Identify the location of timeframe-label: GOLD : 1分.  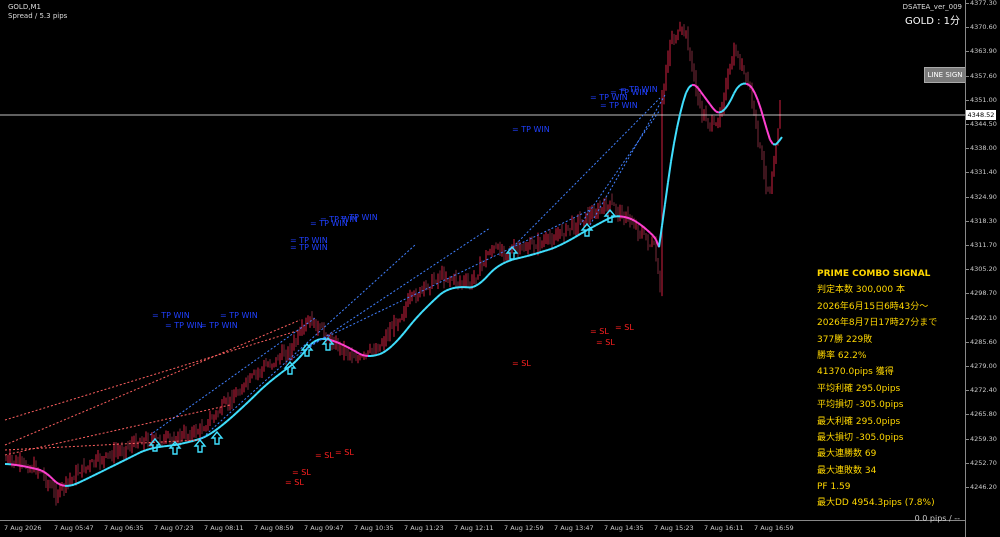
(932, 21).